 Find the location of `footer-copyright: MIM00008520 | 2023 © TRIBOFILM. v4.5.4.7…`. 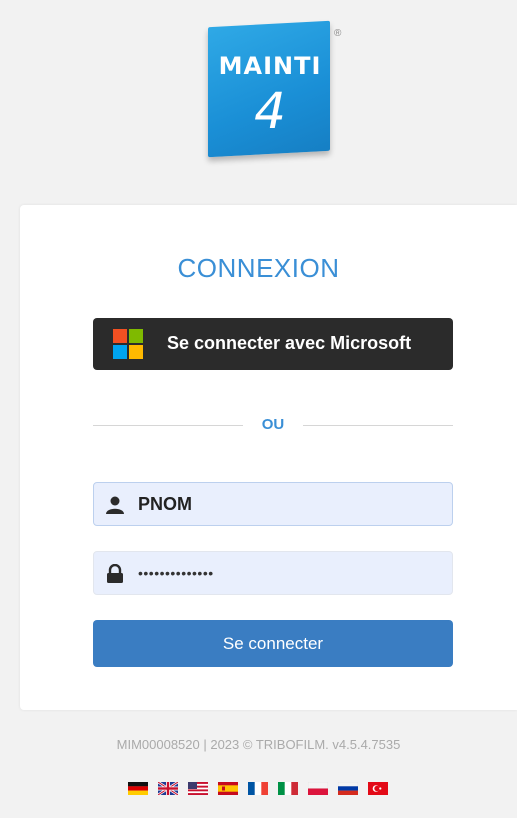

footer-copyright: MIM00008520 | 2023 © TRIBOFILM. v4.5.4.7… is located at coordinates (258, 744).